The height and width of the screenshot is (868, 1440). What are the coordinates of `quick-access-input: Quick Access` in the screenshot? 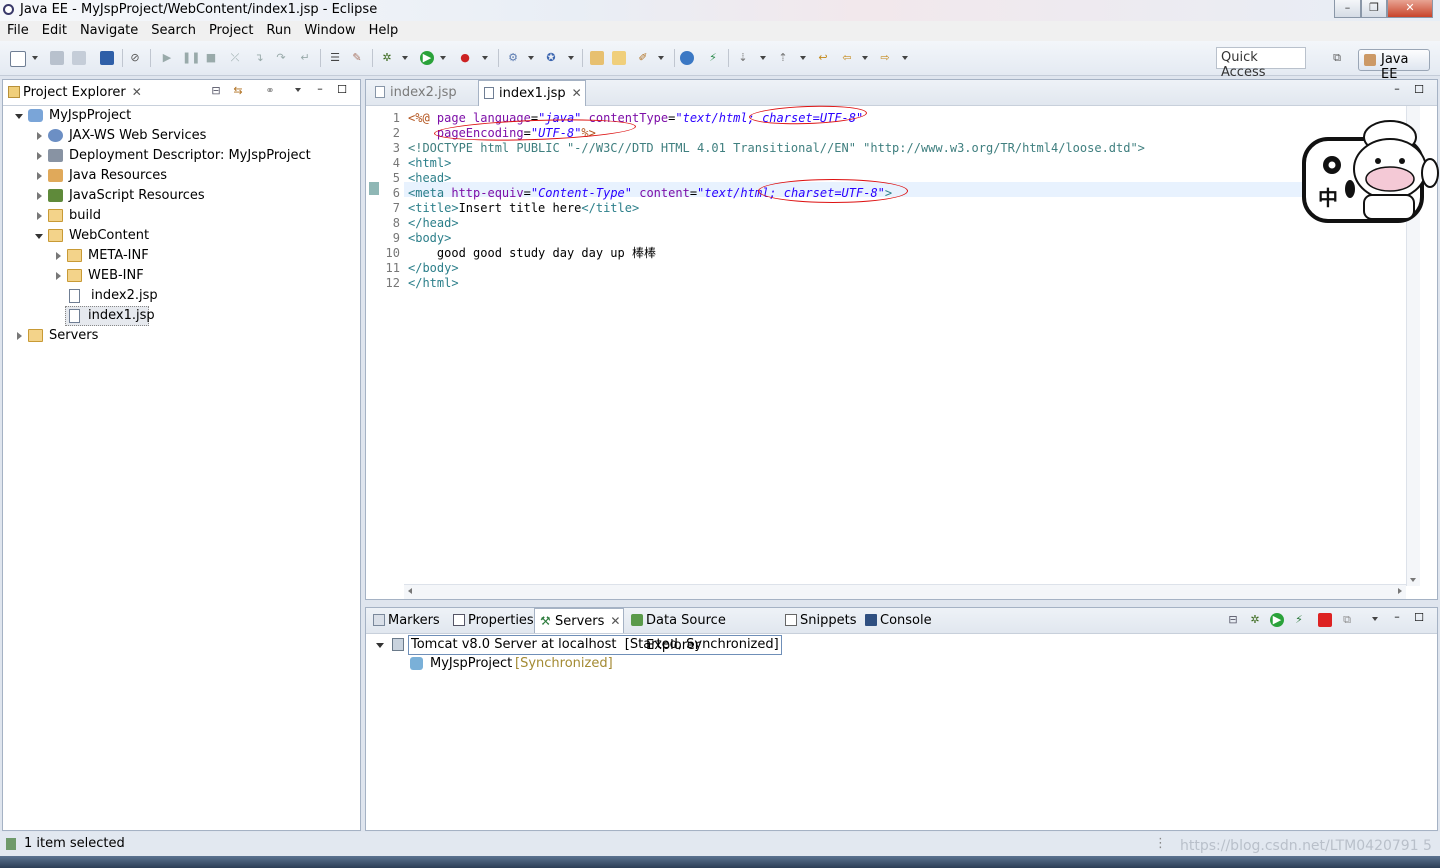 It's located at (1261, 63).